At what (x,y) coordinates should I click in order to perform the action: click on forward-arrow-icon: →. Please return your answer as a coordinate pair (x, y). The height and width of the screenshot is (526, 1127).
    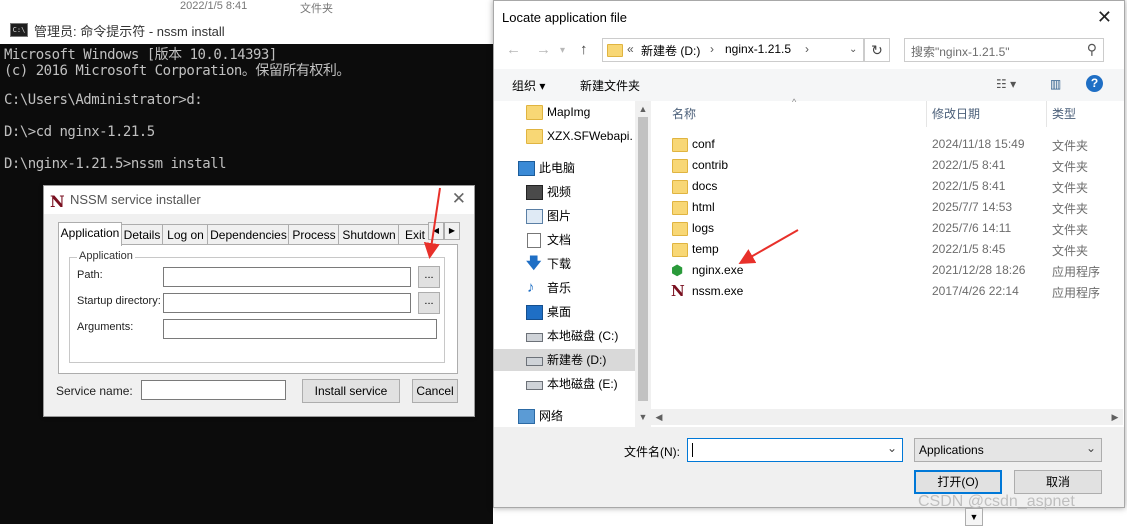
    Looking at the image, I should click on (543, 49).